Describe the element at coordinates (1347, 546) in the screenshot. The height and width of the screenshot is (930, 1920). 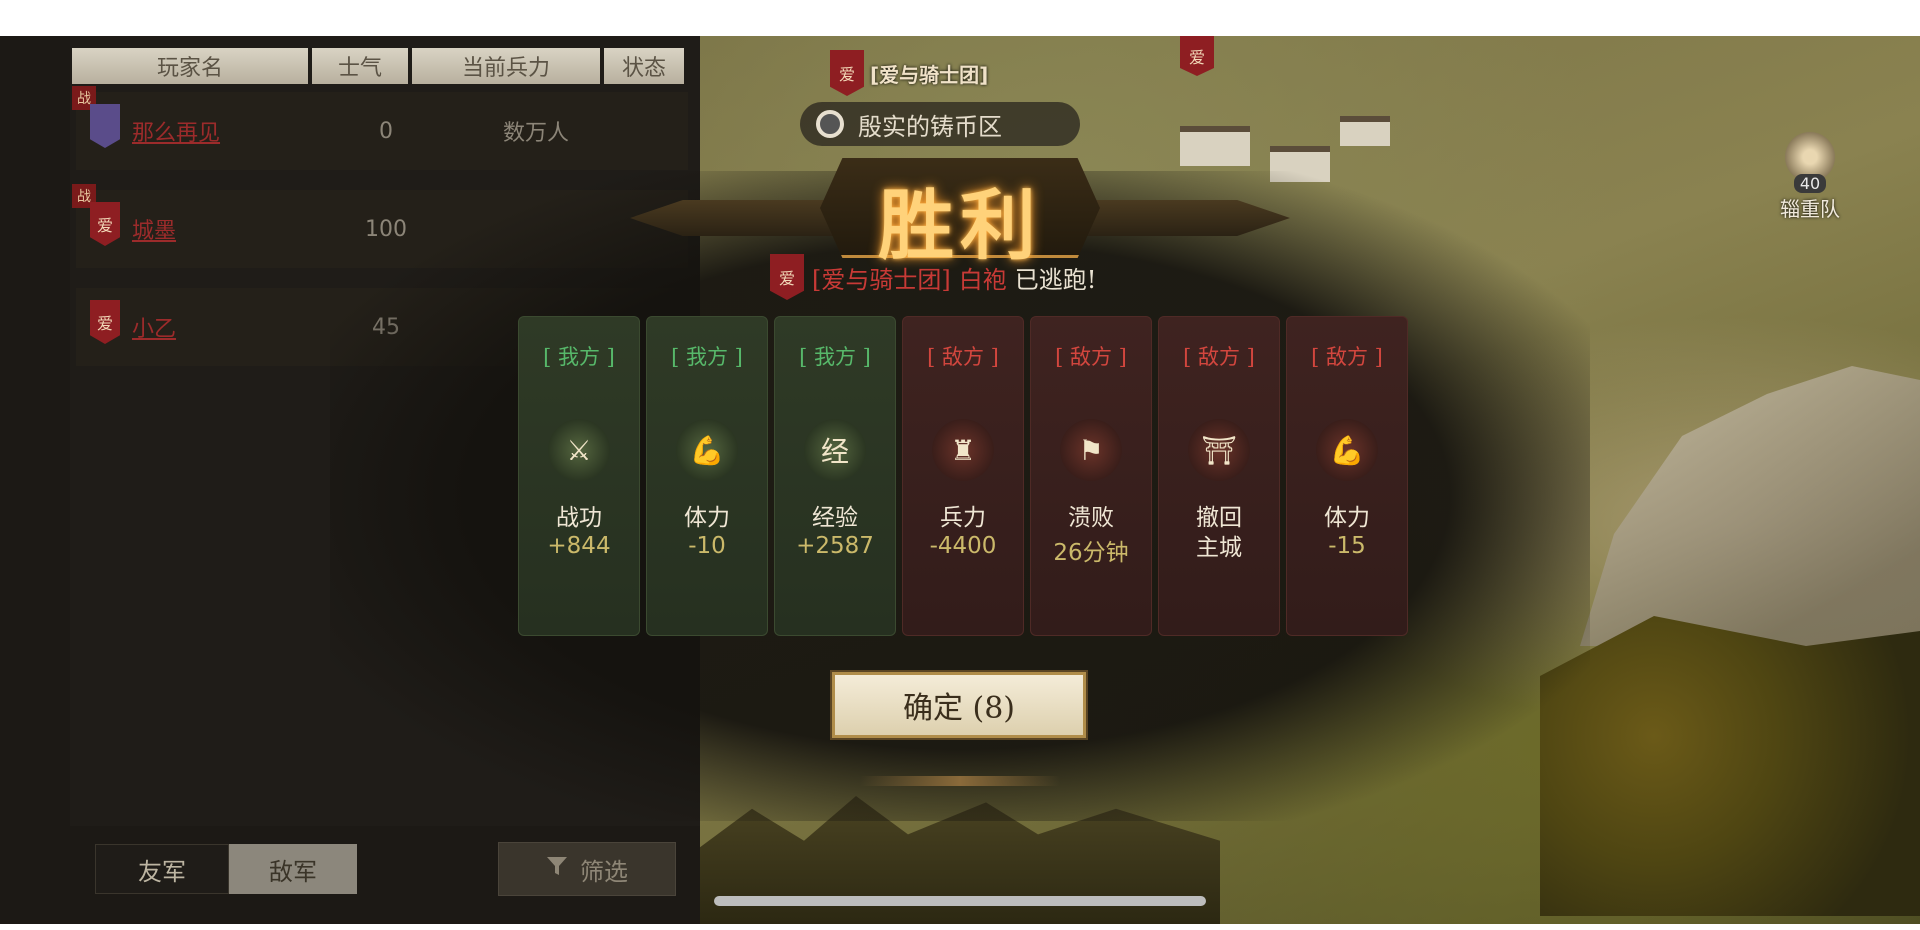
I see `stat-value: -15` at that location.